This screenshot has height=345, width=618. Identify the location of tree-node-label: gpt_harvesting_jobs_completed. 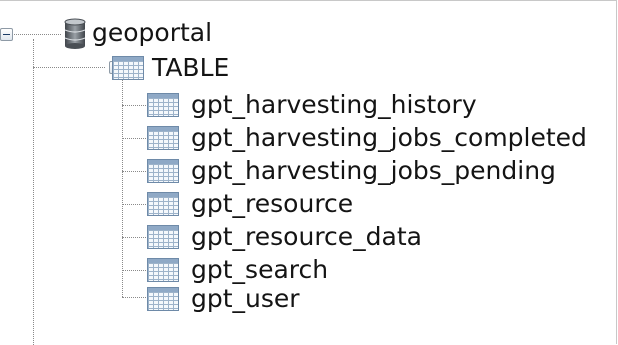
(389, 137).